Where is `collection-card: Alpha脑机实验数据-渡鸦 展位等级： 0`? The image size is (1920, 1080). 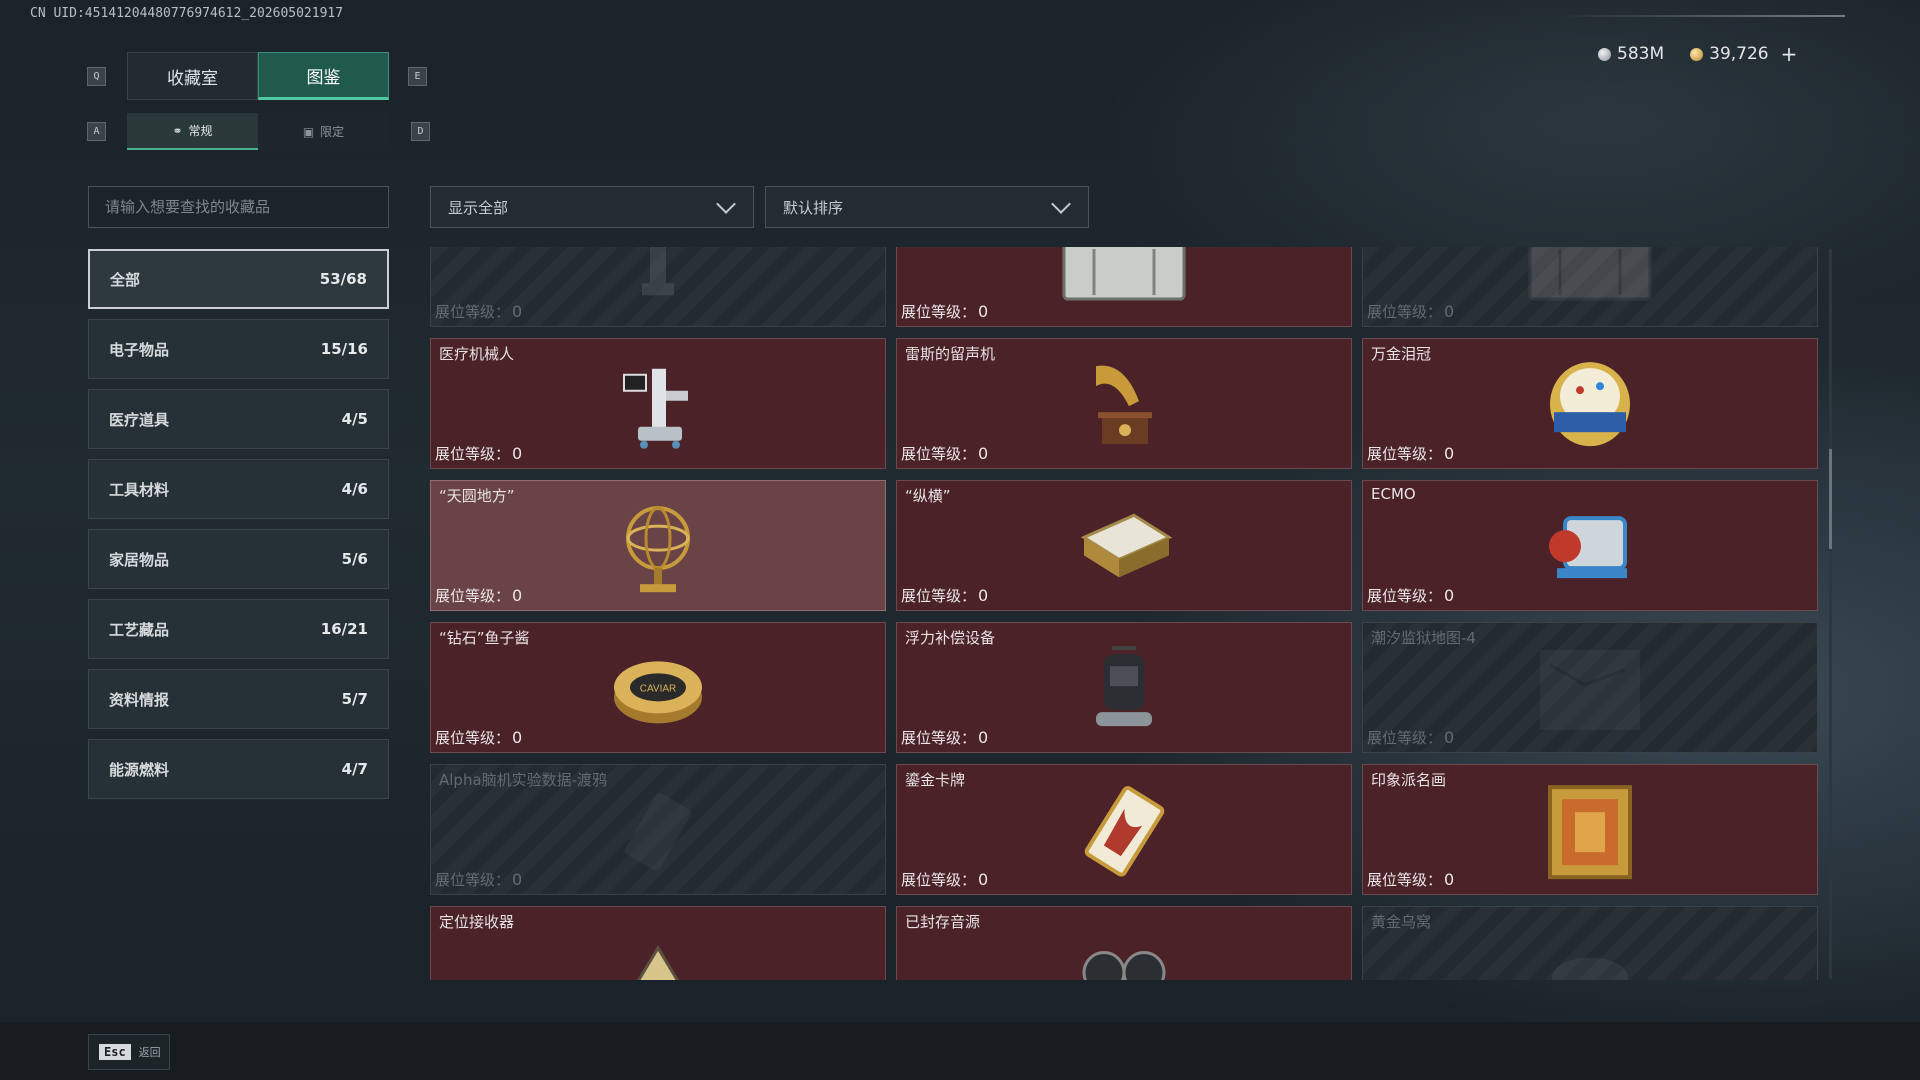 collection-card: Alpha脑机实验数据-渡鸦 展位等级： 0 is located at coordinates (658, 829).